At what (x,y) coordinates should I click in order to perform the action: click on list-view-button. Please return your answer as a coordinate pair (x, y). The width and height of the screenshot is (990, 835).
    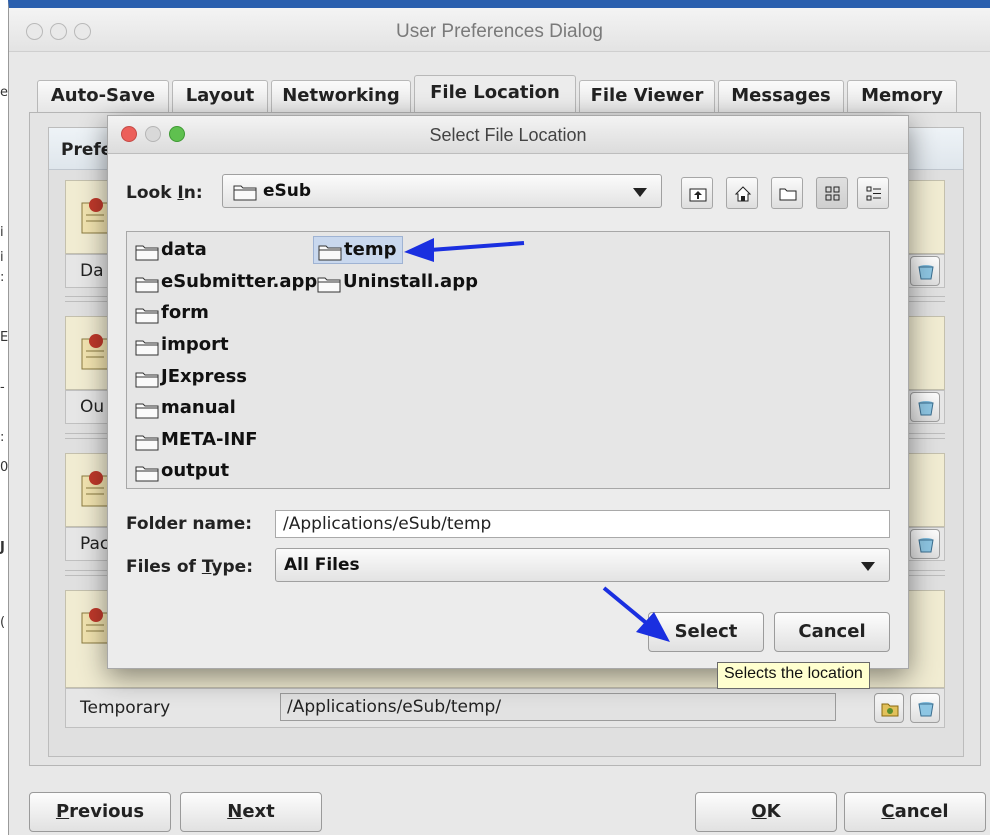
    Looking at the image, I should click on (832, 193).